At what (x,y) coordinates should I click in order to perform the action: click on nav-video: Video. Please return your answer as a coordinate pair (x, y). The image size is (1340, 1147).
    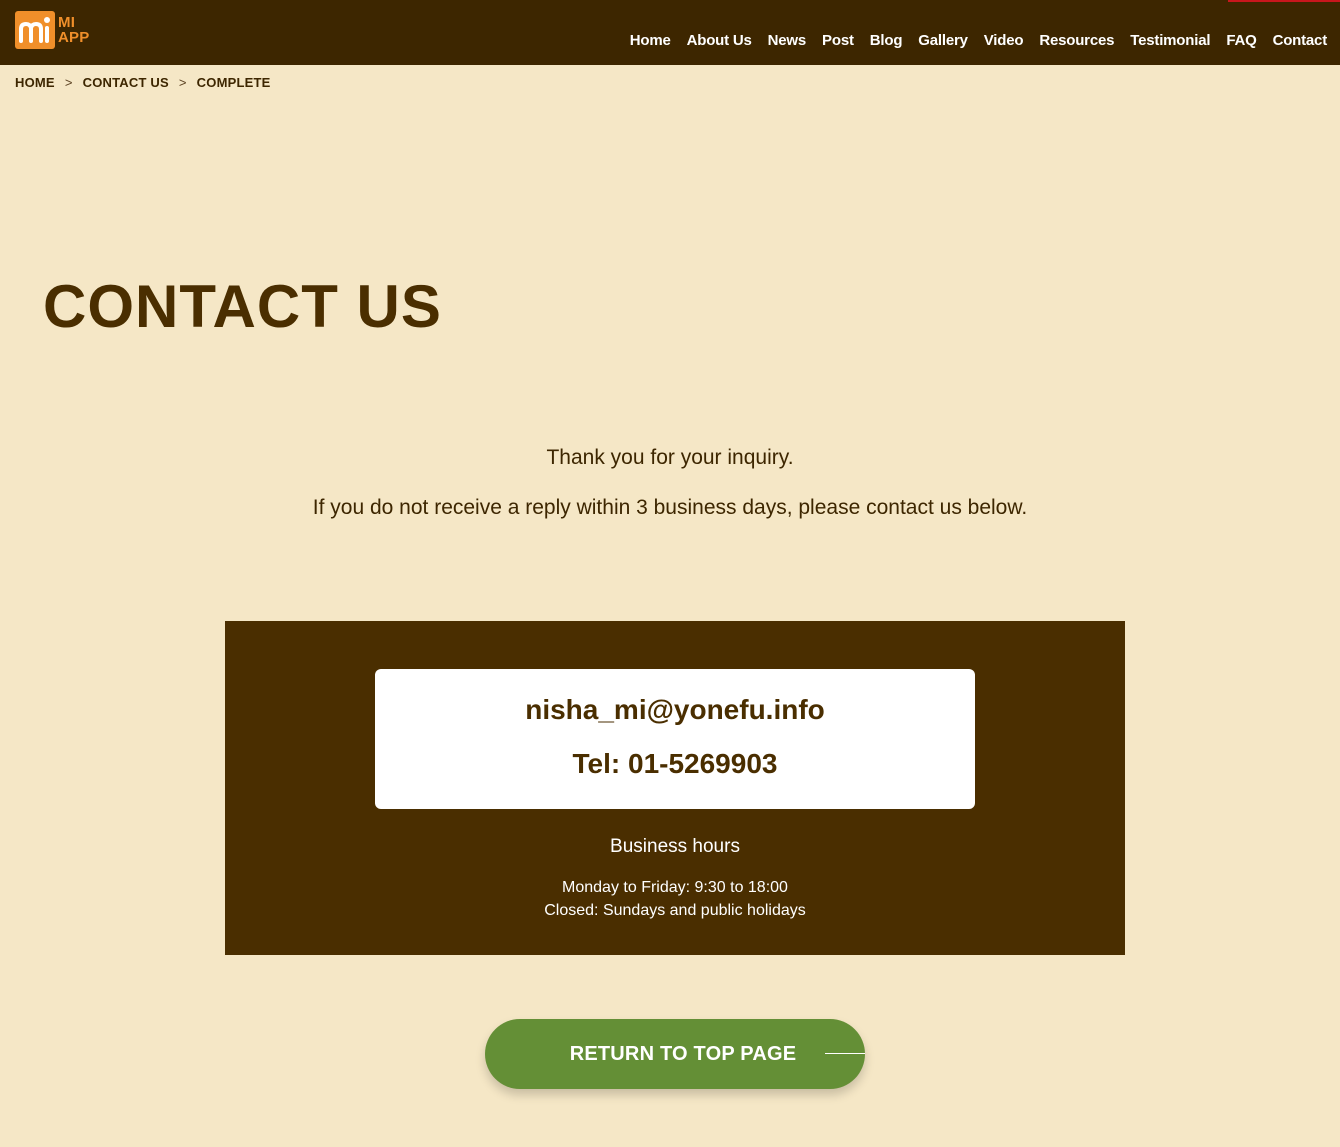
    Looking at the image, I should click on (1004, 41).